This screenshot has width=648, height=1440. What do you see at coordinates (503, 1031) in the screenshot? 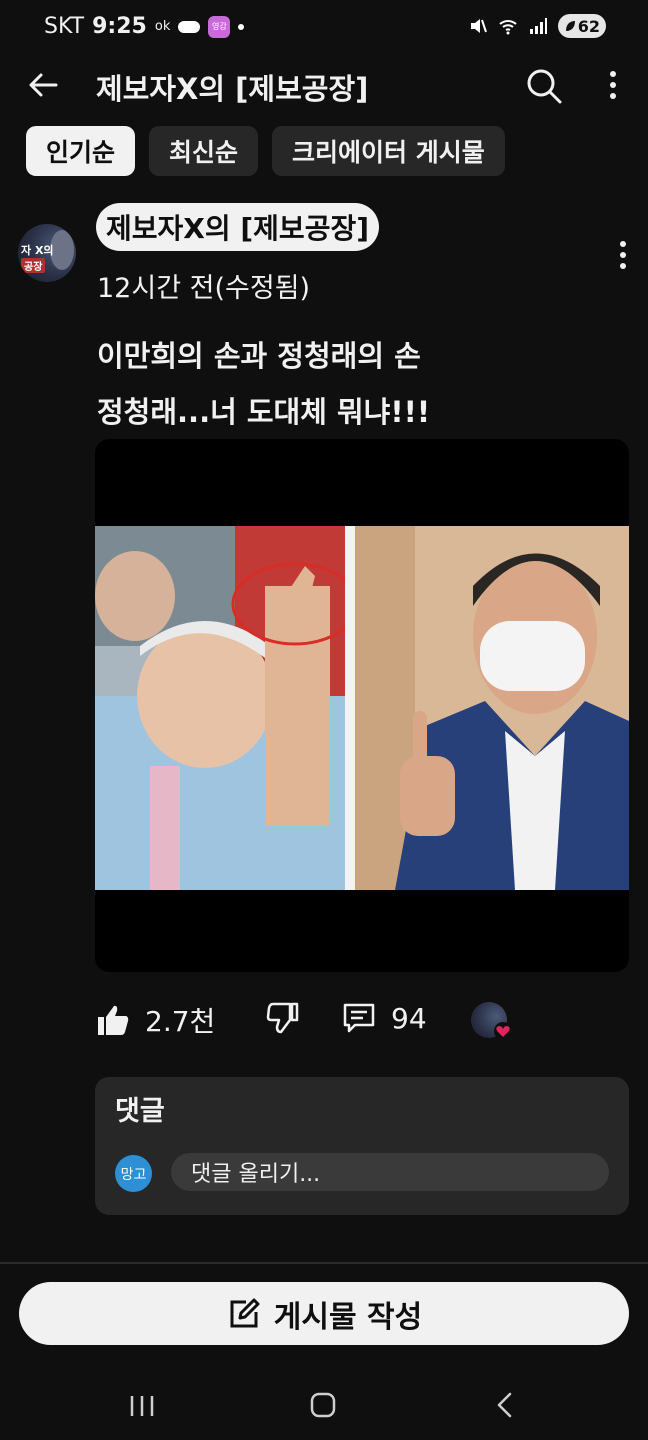
I see `heart-icon` at bounding box center [503, 1031].